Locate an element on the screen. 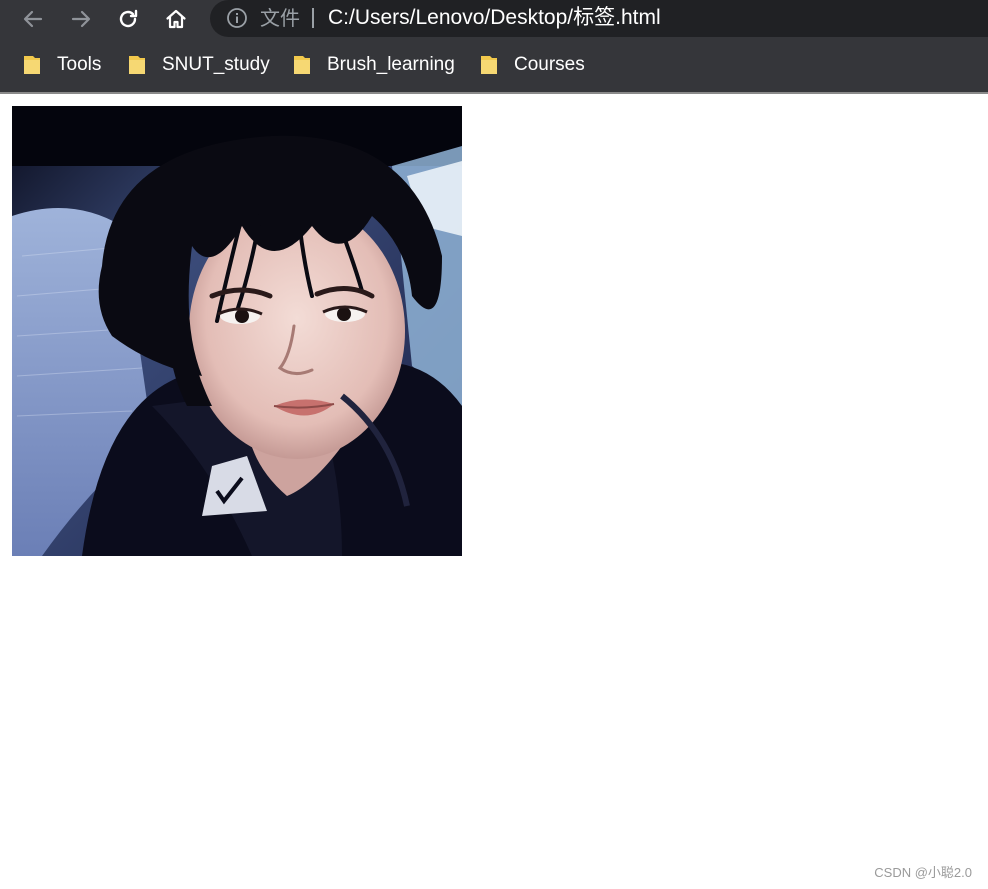 The height and width of the screenshot is (889, 988). reload-button is located at coordinates (128, 19).